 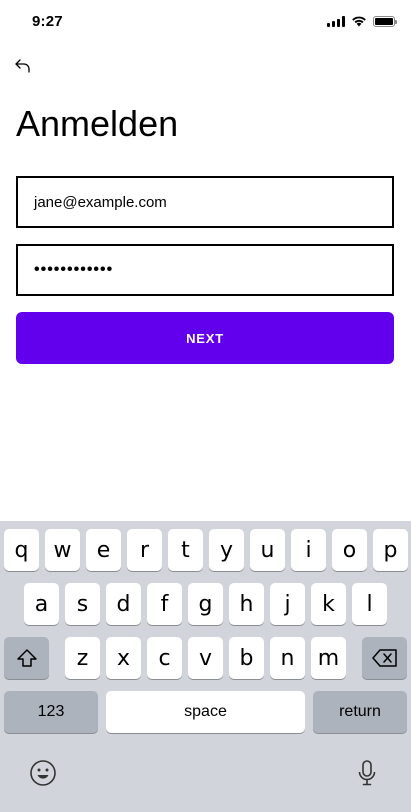 I want to click on microphone-button, so click(x=367, y=773).